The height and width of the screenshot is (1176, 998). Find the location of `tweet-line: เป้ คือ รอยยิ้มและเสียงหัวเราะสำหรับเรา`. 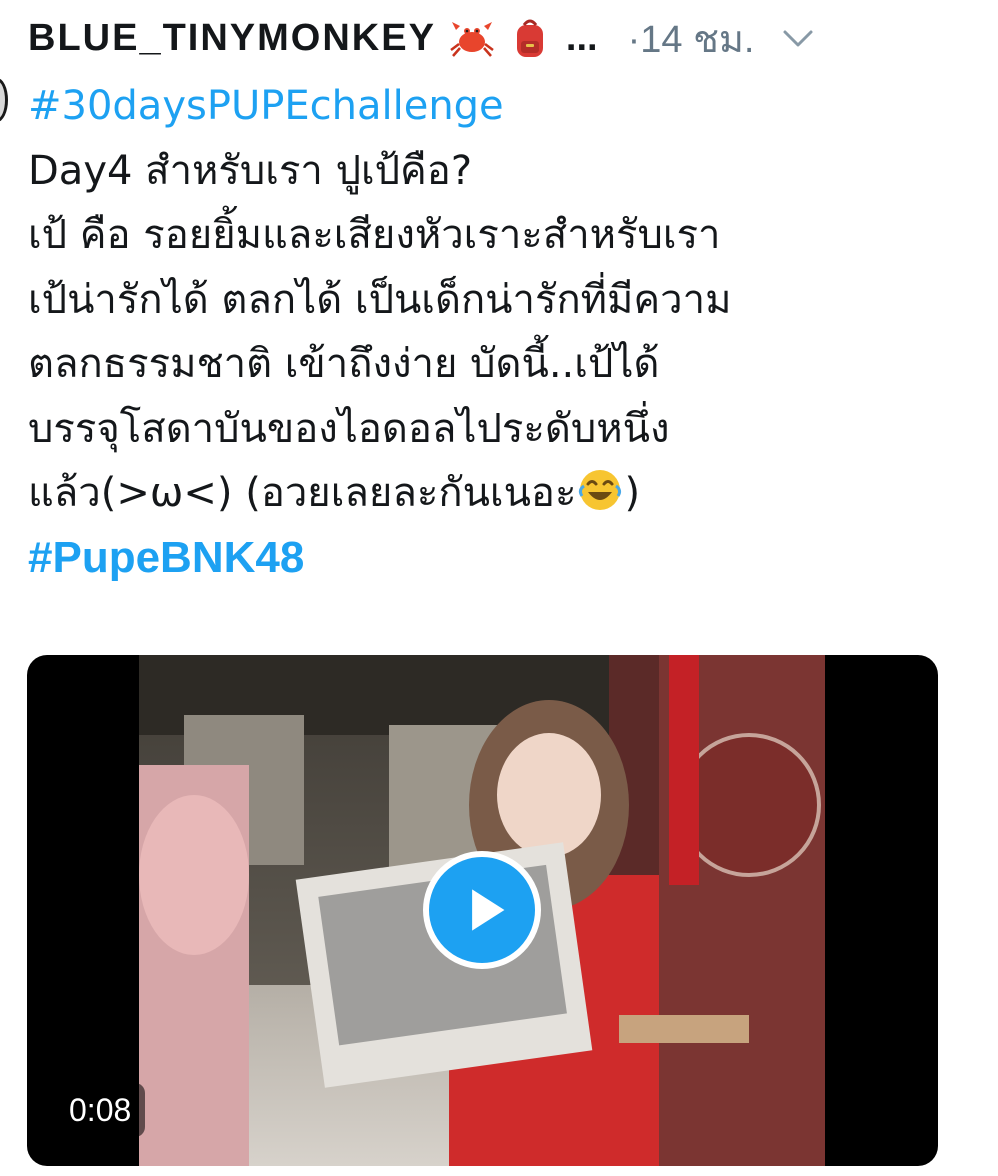

tweet-line: เป้ คือ รอยยิ้มและเสียงหัวเราะสำหรับเรา is located at coordinates (374, 235).